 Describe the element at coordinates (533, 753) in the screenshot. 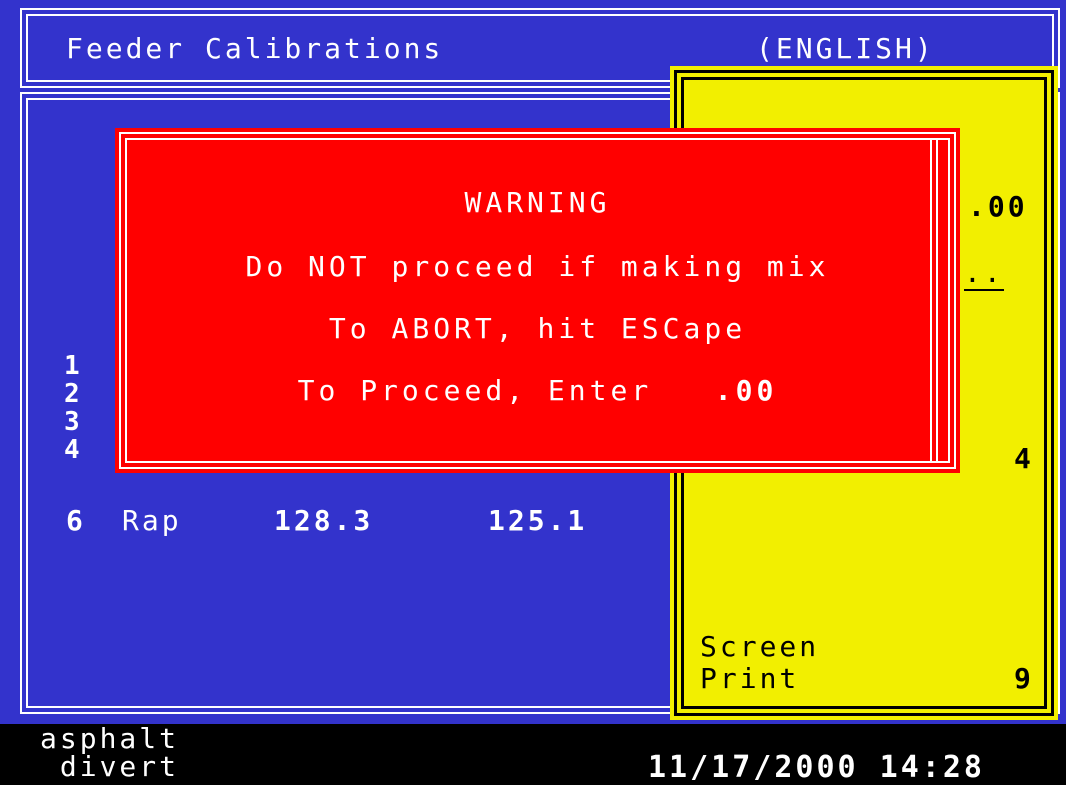

I see `status-bar: asphalt divert 11/17/2000 14:28` at that location.